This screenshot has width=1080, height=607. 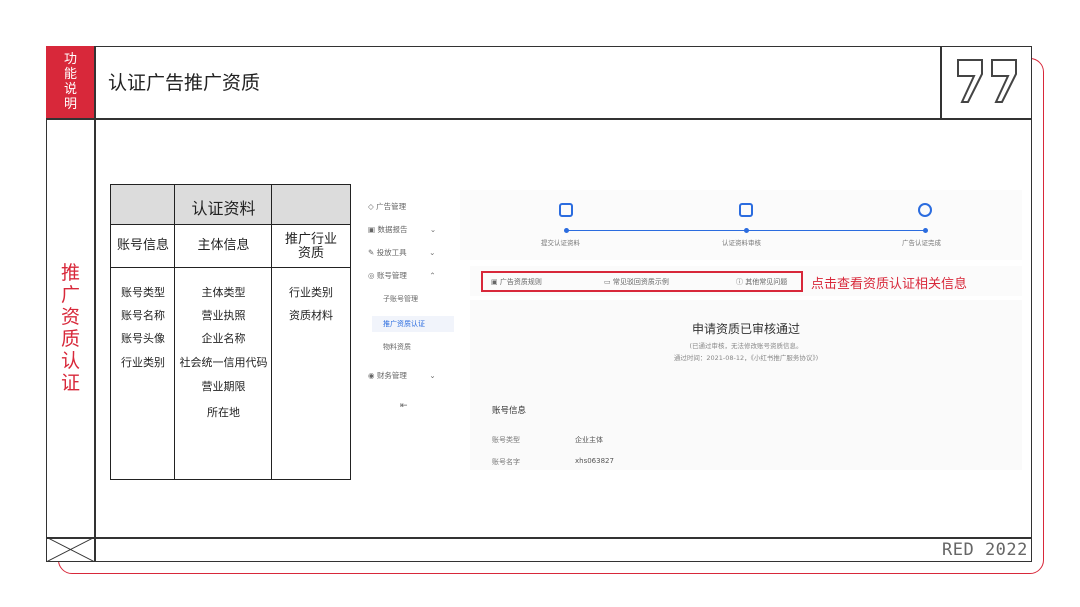 I want to click on list-item: 社会统一信用代码, so click(x=223, y=362).